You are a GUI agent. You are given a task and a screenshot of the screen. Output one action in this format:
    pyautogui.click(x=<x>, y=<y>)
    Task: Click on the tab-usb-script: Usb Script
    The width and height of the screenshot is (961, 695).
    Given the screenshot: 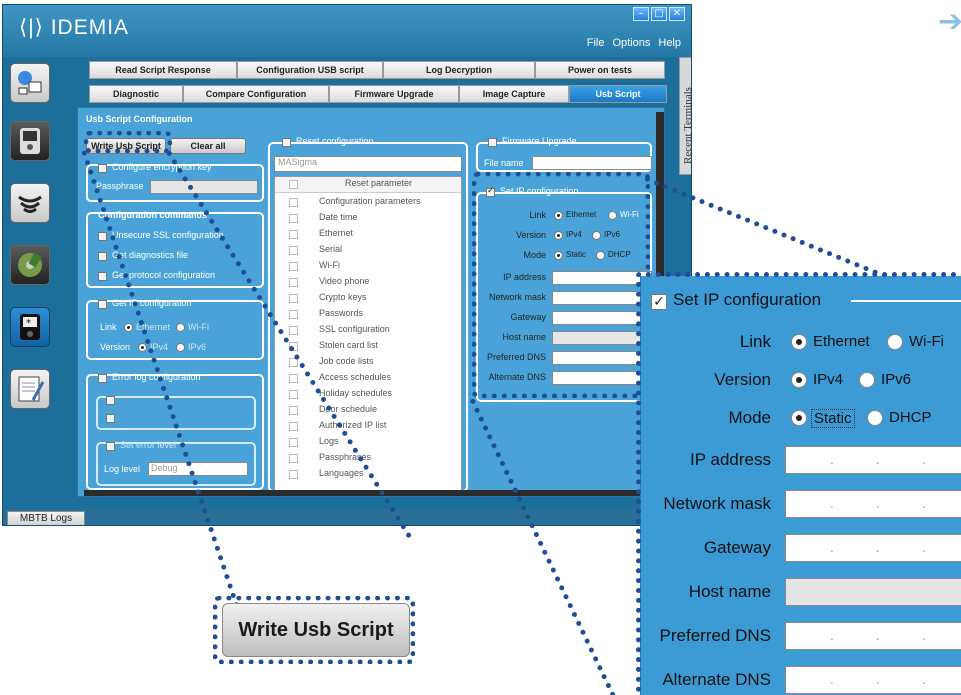 What is the action you would take?
    pyautogui.click(x=618, y=94)
    